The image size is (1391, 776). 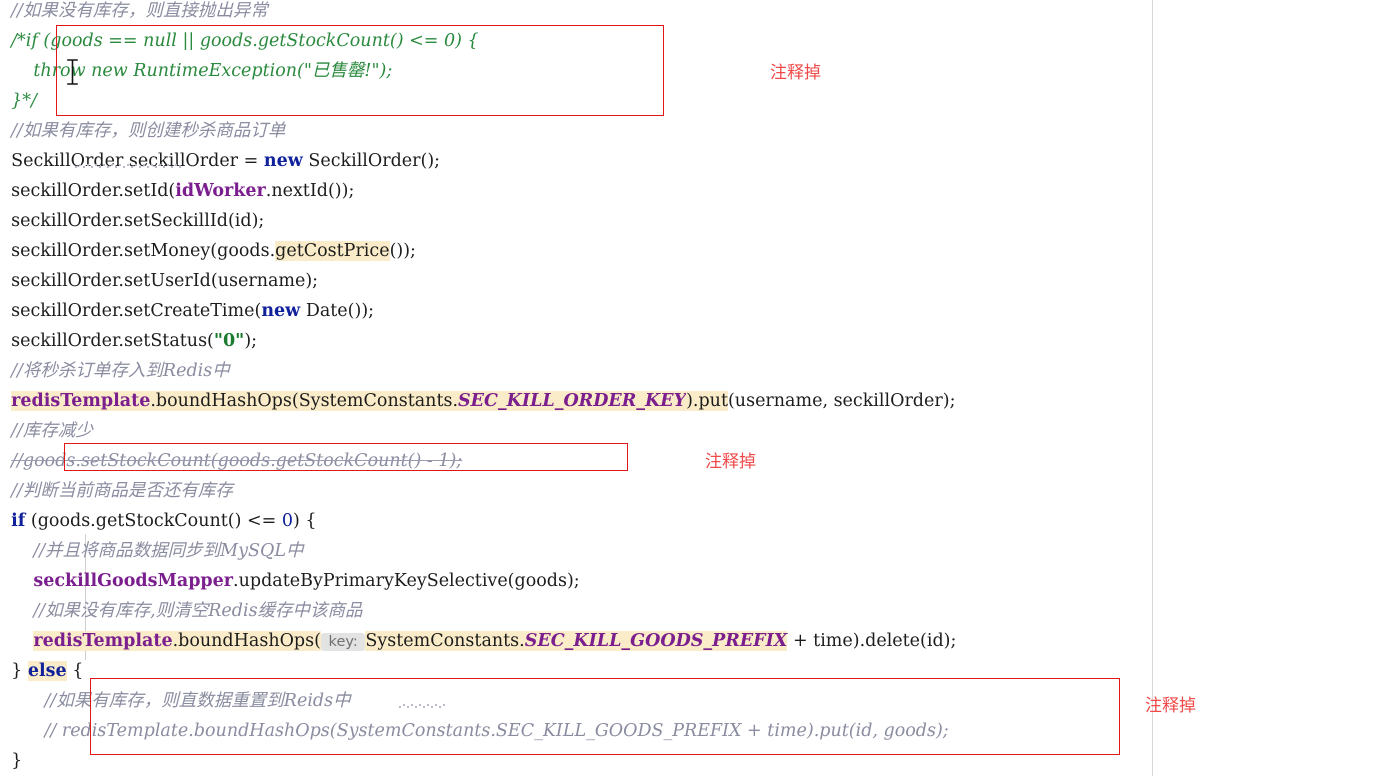 I want to click on line-commented-throw: throw new RuntimeException("已售罄!");, so click(x=695, y=71).